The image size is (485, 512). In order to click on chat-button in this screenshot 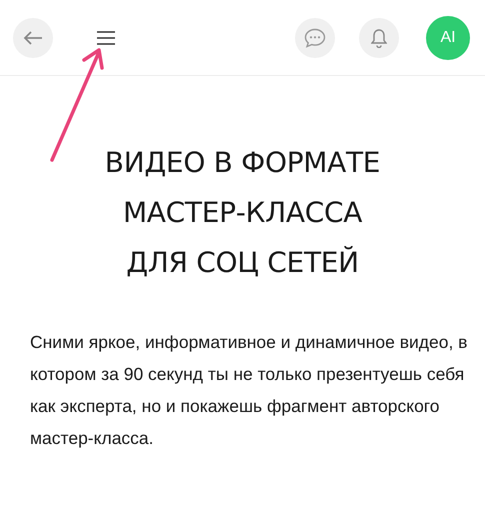, I will do `click(315, 38)`.